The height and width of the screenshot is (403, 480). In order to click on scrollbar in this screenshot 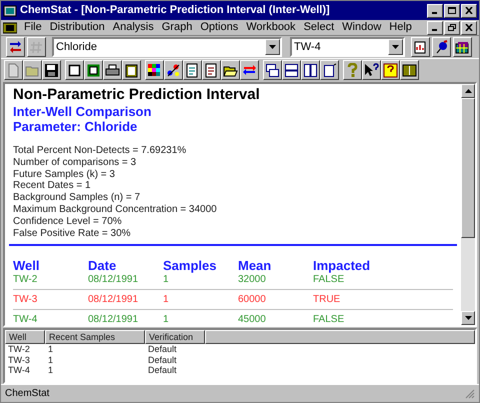, I will do `click(468, 204)`.